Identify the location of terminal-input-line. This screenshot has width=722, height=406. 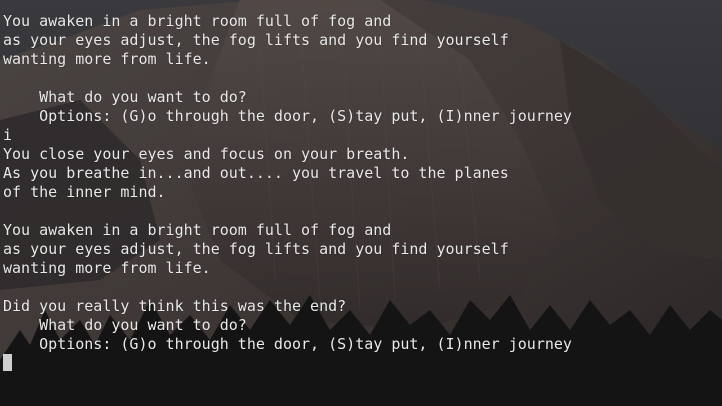
(361, 363).